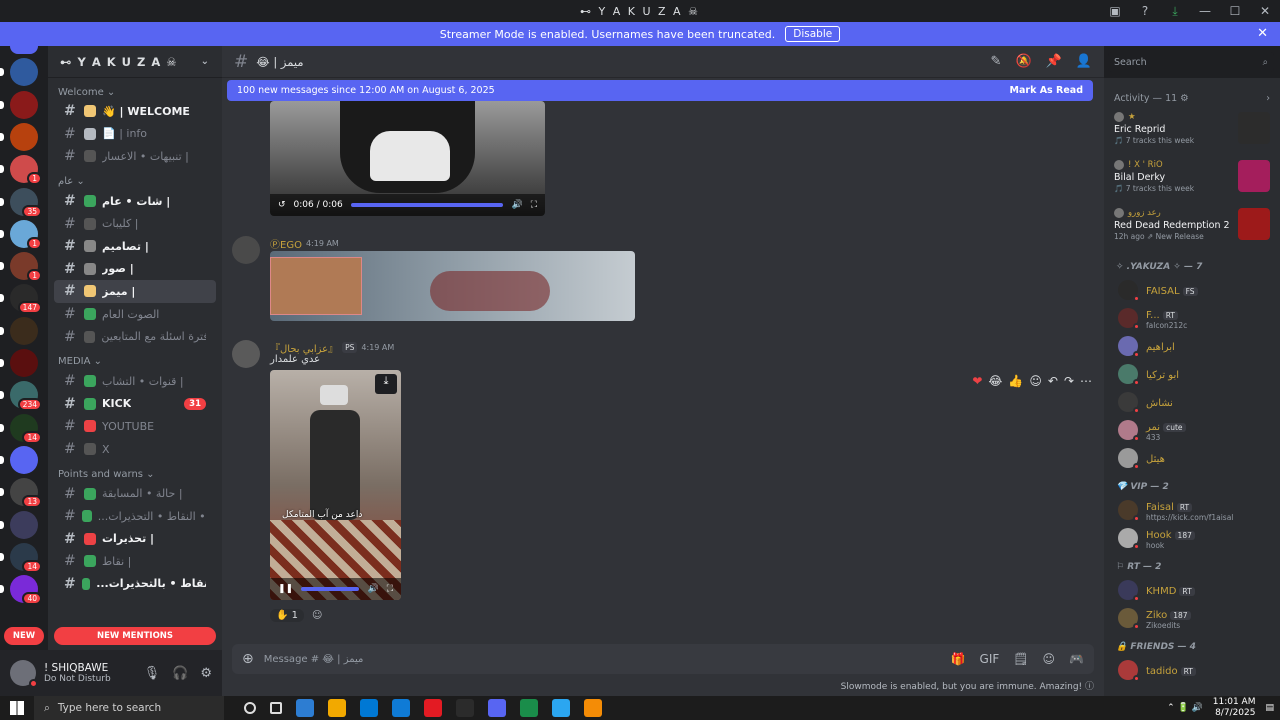  Describe the element at coordinates (386, 384) in the screenshot. I see `download-icon: ⤓` at that location.